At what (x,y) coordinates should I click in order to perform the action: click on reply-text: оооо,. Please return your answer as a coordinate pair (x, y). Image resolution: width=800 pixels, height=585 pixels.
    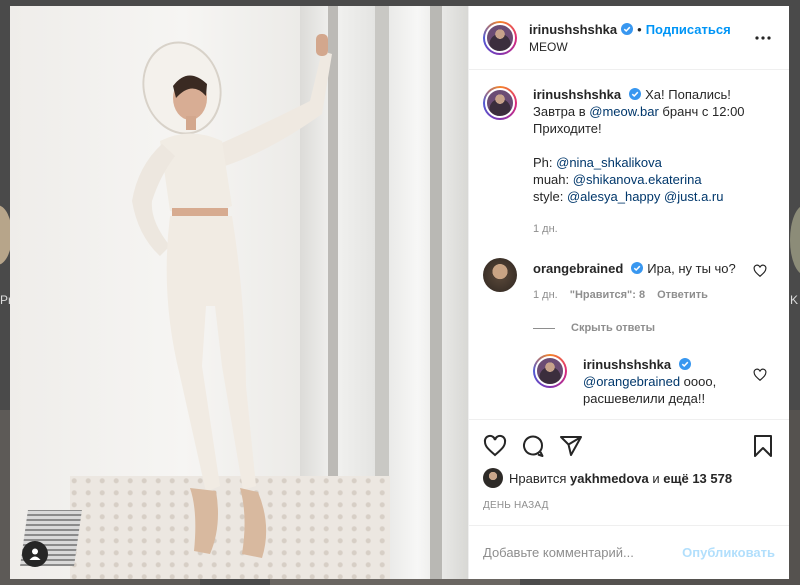
    Looking at the image, I should click on (698, 381).